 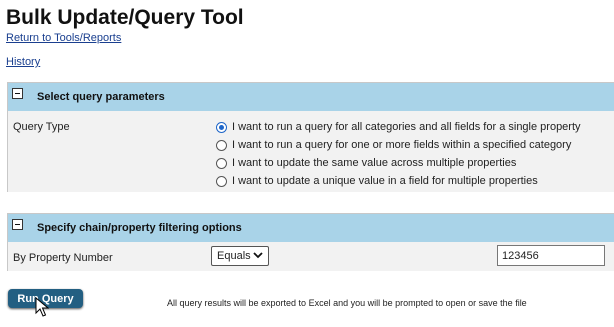 I want to click on radio-checked-icon, so click(x=221, y=127).